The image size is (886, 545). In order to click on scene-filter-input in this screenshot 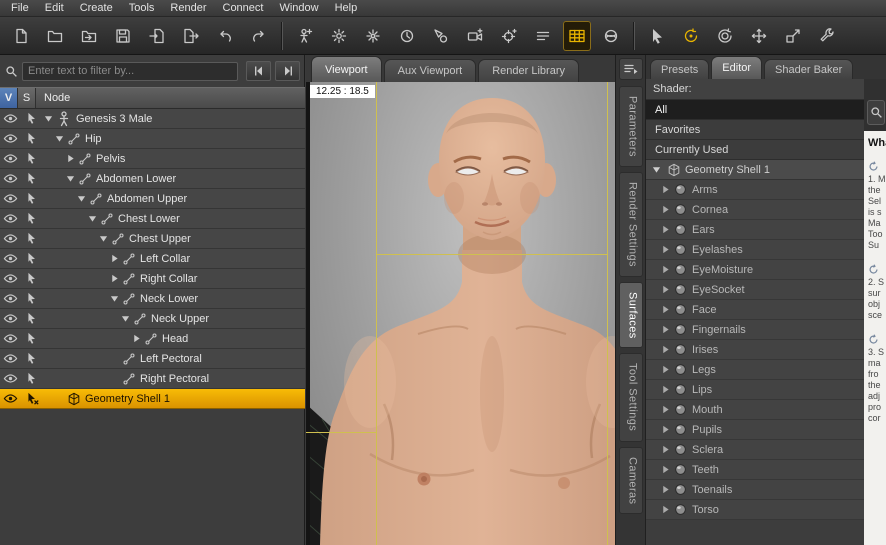, I will do `click(130, 71)`.